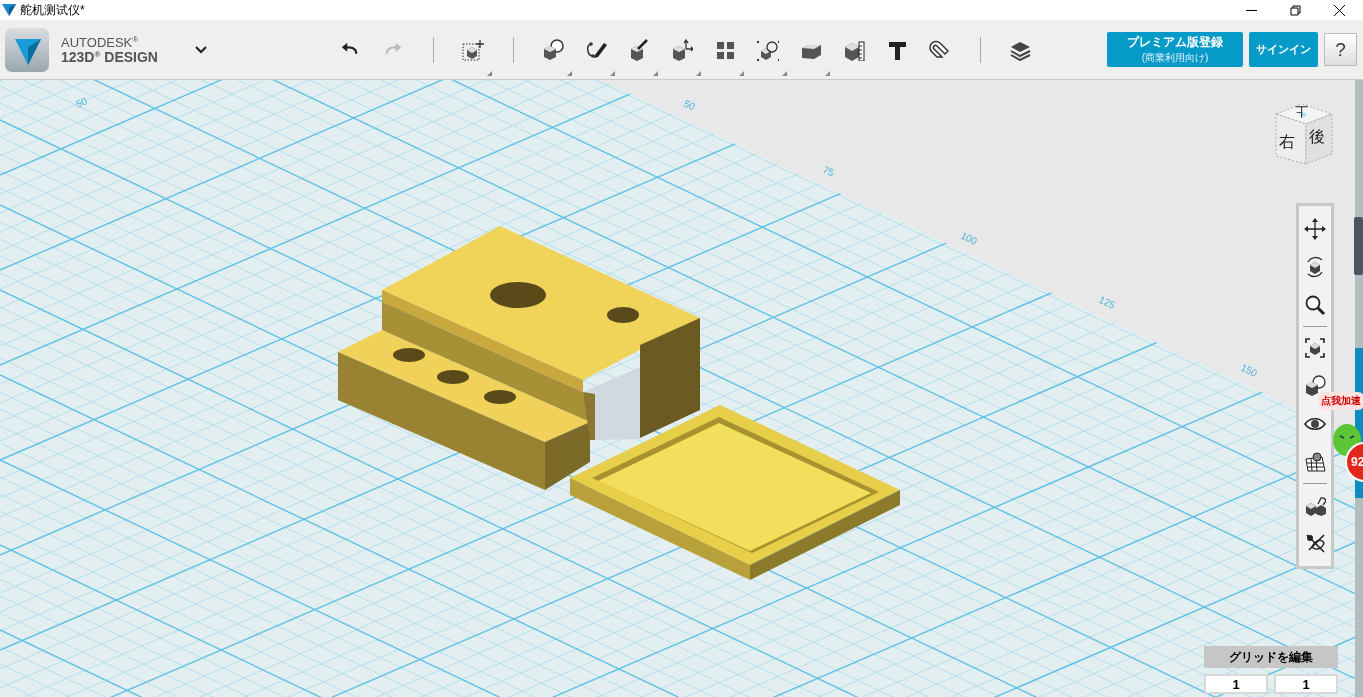 This screenshot has width=1363, height=697. What do you see at coordinates (1339, 10) in the screenshot?
I see `close-icon` at bounding box center [1339, 10].